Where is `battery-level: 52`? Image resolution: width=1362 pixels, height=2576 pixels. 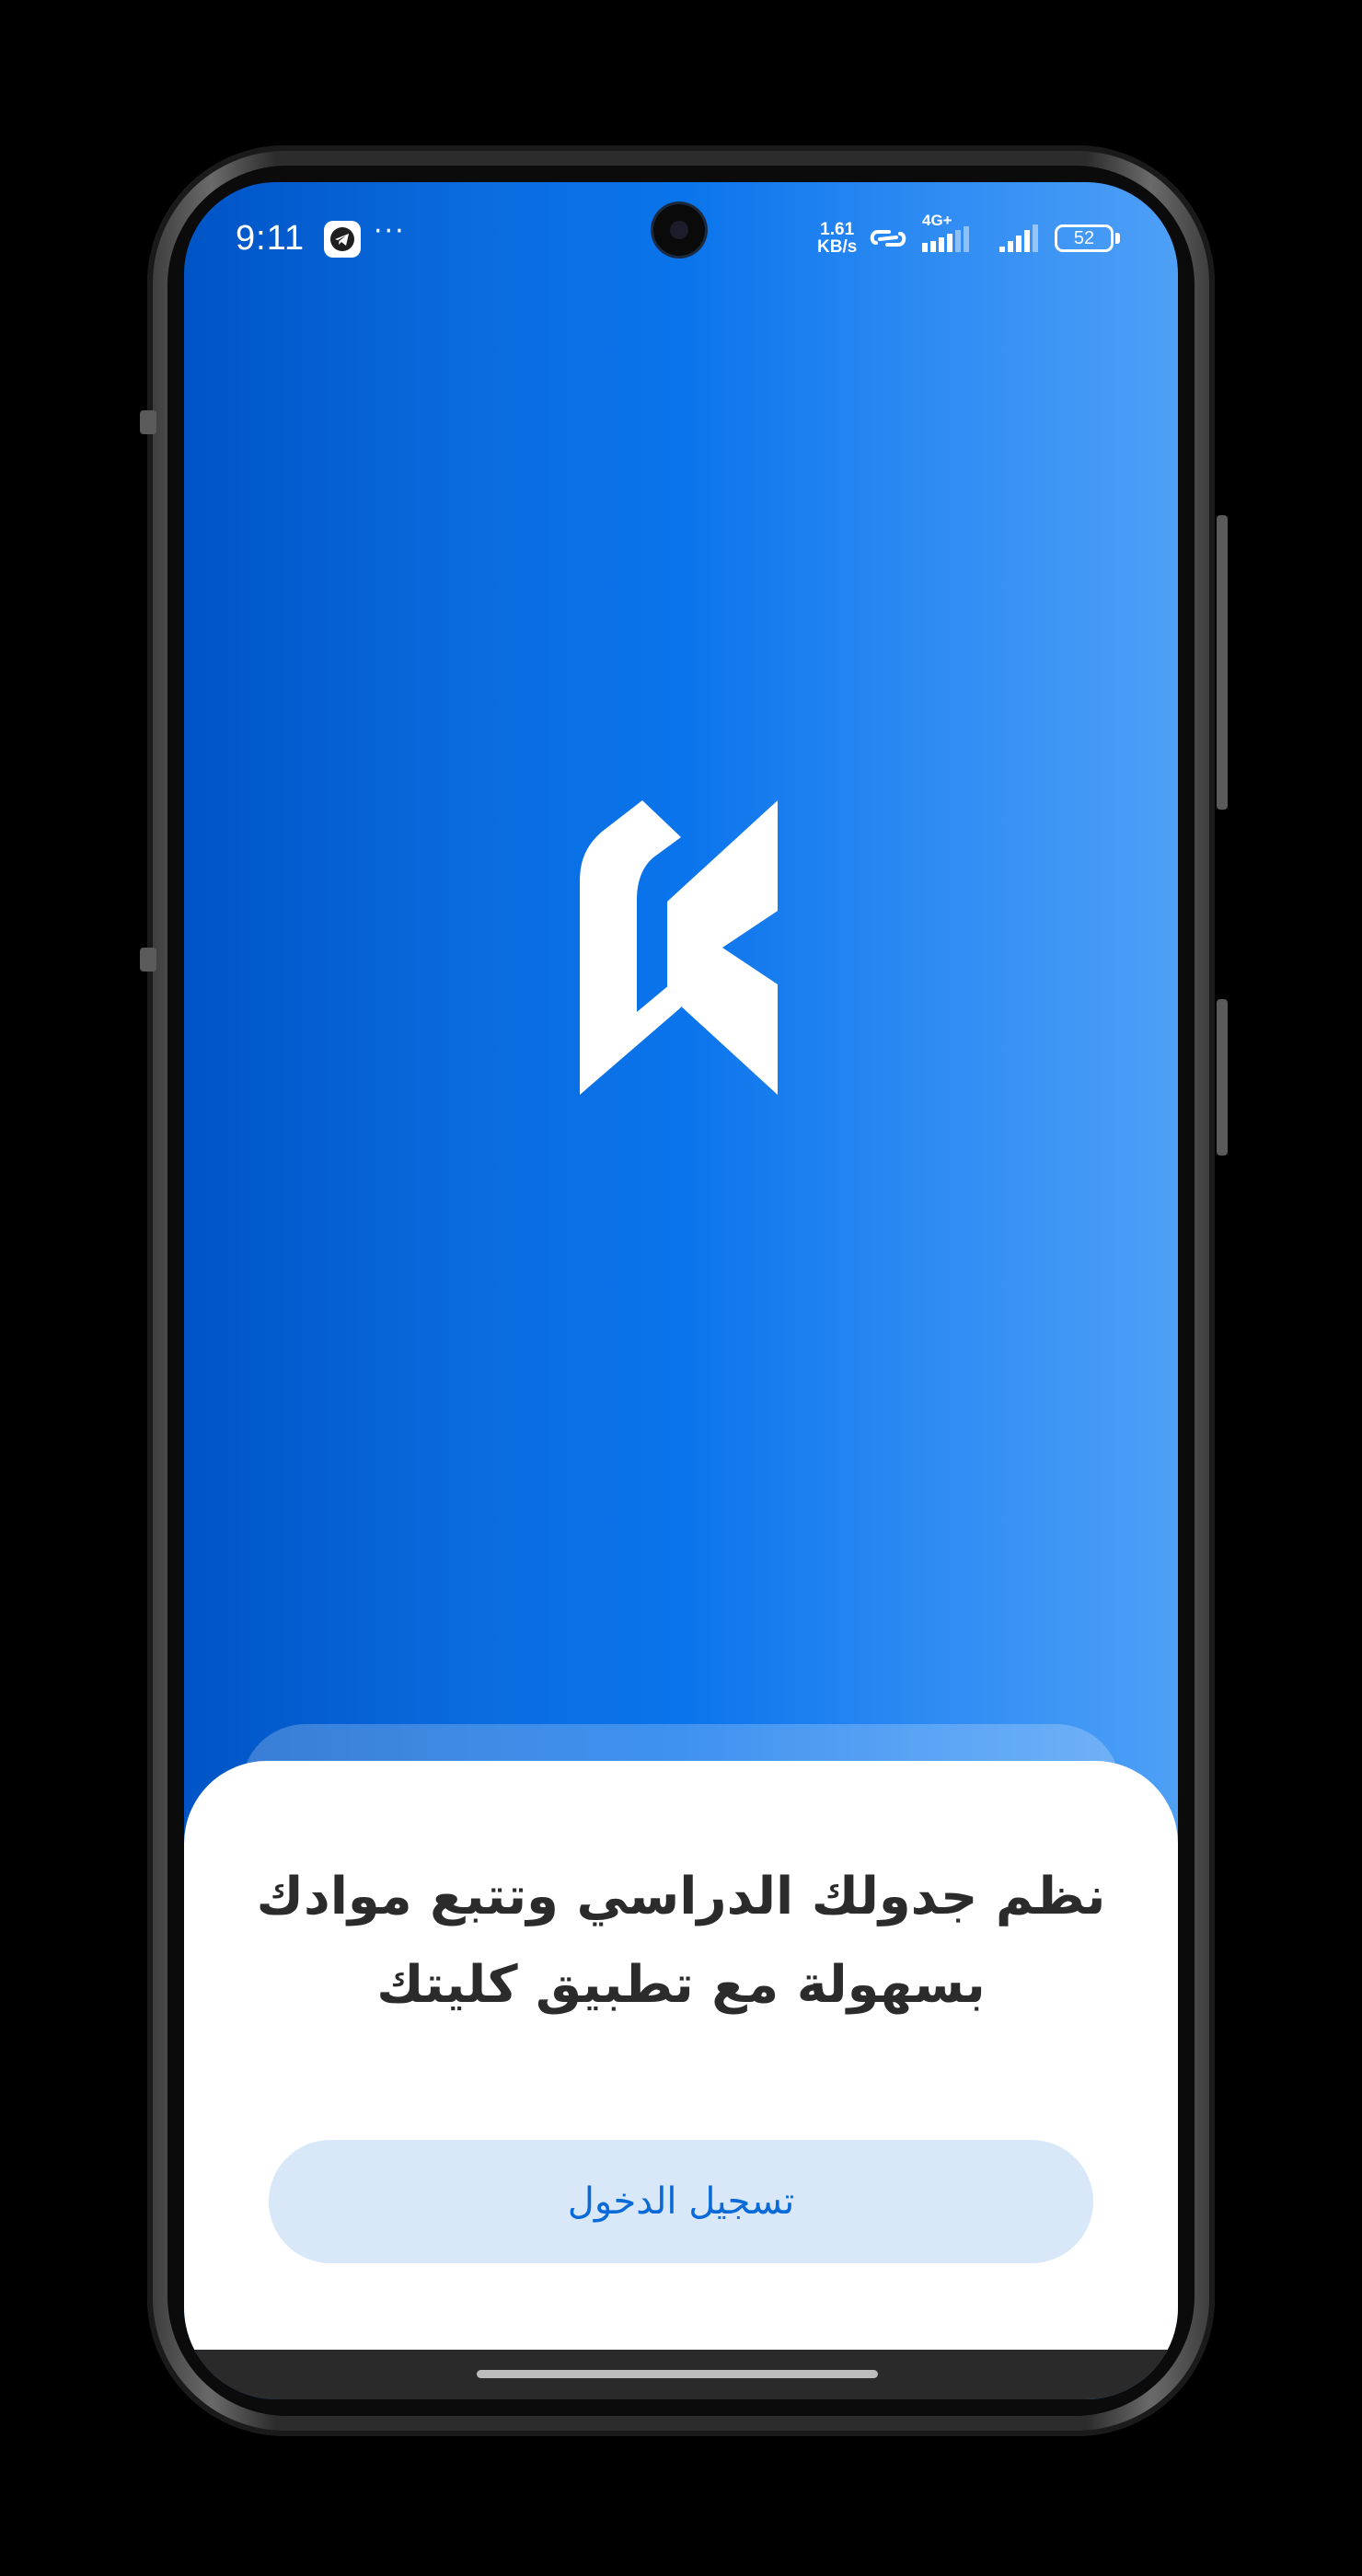
battery-level: 52 is located at coordinates (1084, 238).